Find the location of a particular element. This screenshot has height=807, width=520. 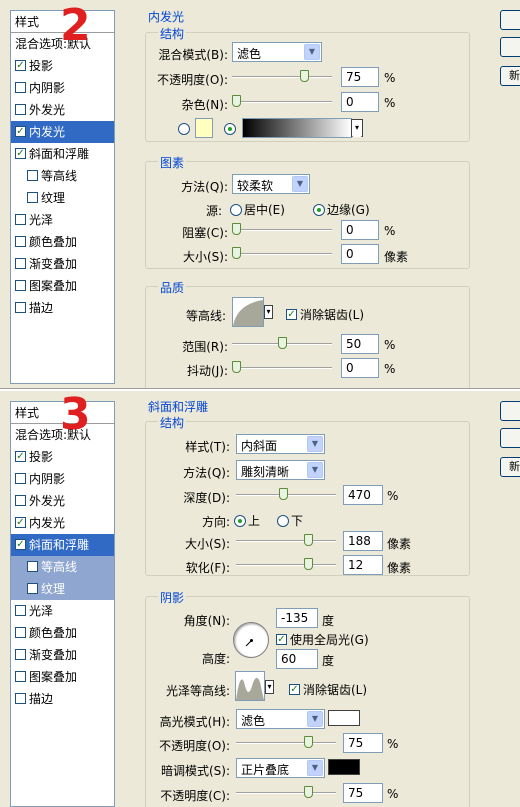

soften-input: 12 is located at coordinates (363, 565).